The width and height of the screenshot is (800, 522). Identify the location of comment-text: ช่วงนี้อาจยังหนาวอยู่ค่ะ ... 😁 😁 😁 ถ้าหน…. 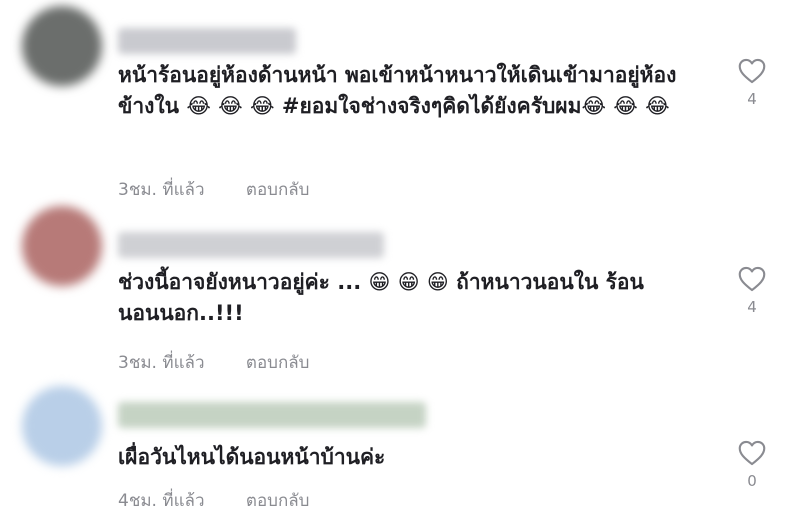
(398, 298).